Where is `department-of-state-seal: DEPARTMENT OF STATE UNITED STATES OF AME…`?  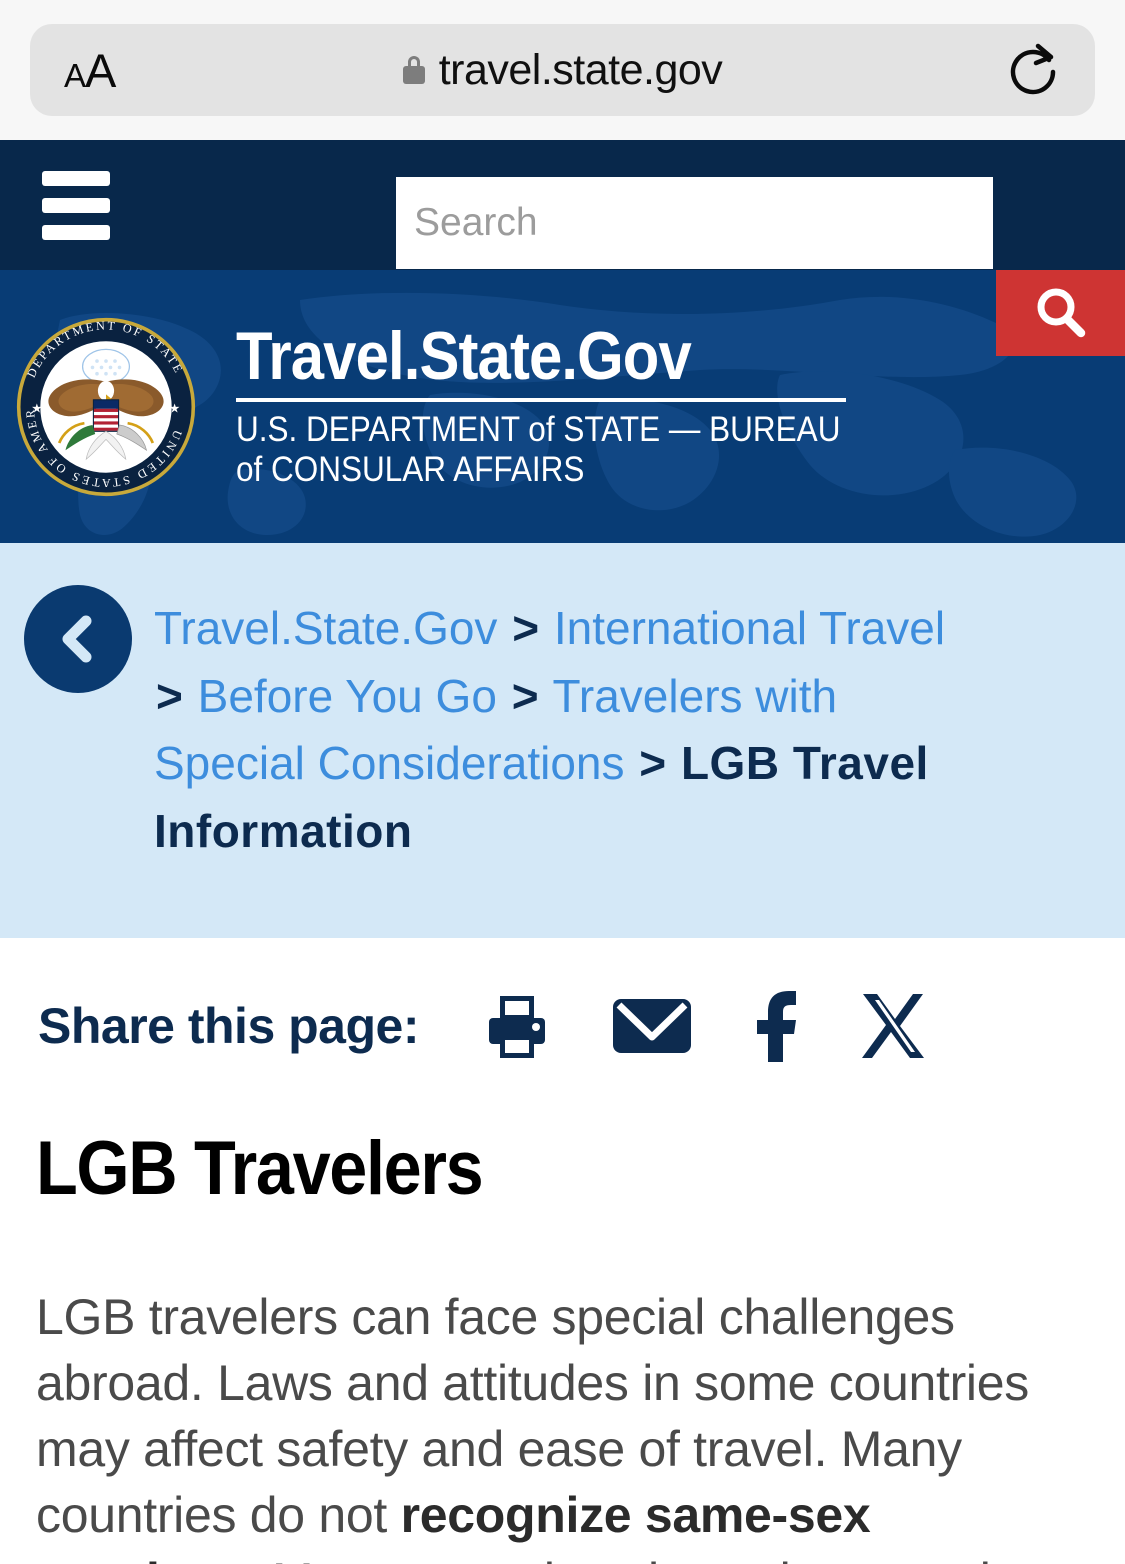
department-of-state-seal: DEPARTMENT OF STATE UNITED STATES OF AME… is located at coordinates (106, 406).